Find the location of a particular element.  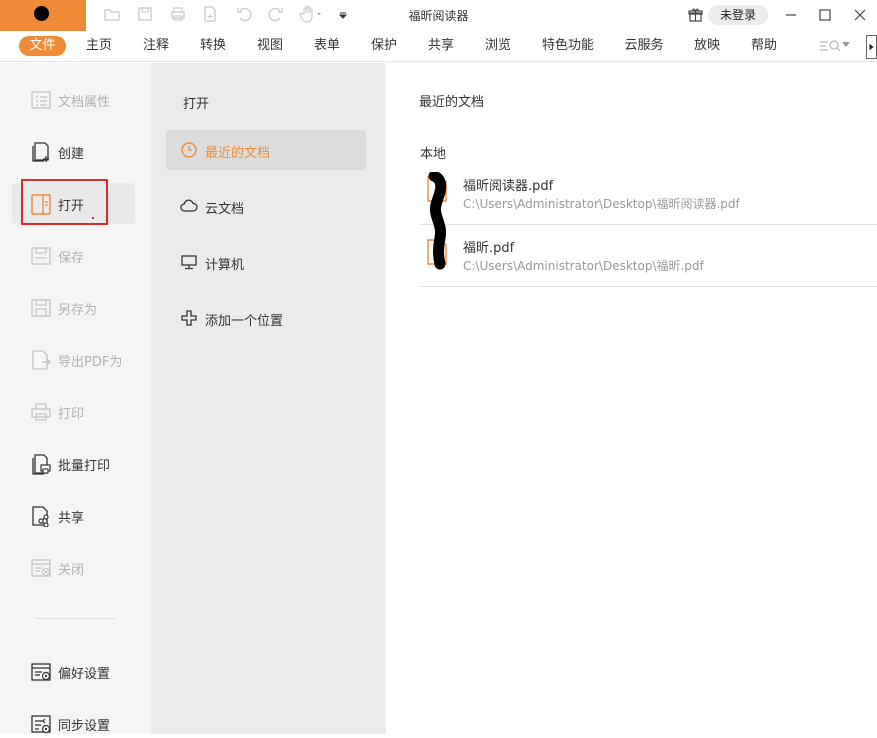

option-label: 云文档 is located at coordinates (225, 209).